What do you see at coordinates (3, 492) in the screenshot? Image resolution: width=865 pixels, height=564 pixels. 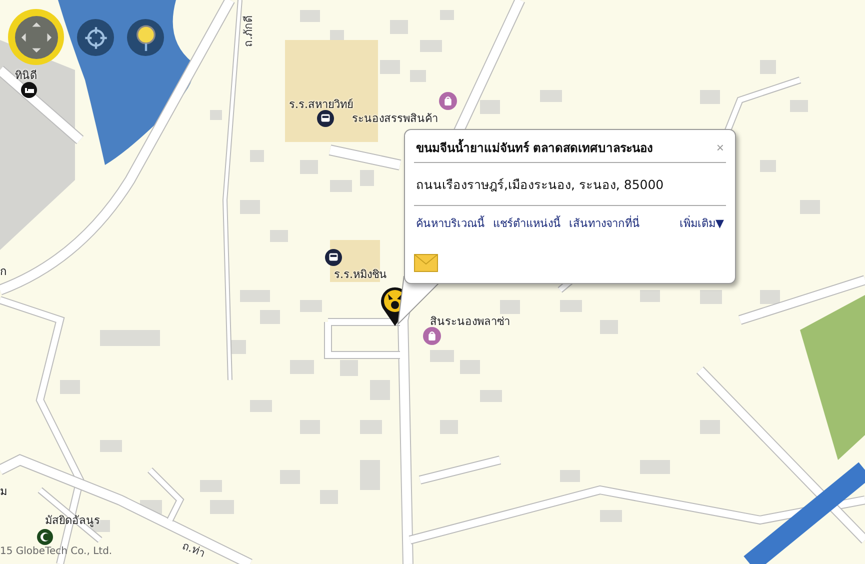 I see `map-label: ม` at bounding box center [3, 492].